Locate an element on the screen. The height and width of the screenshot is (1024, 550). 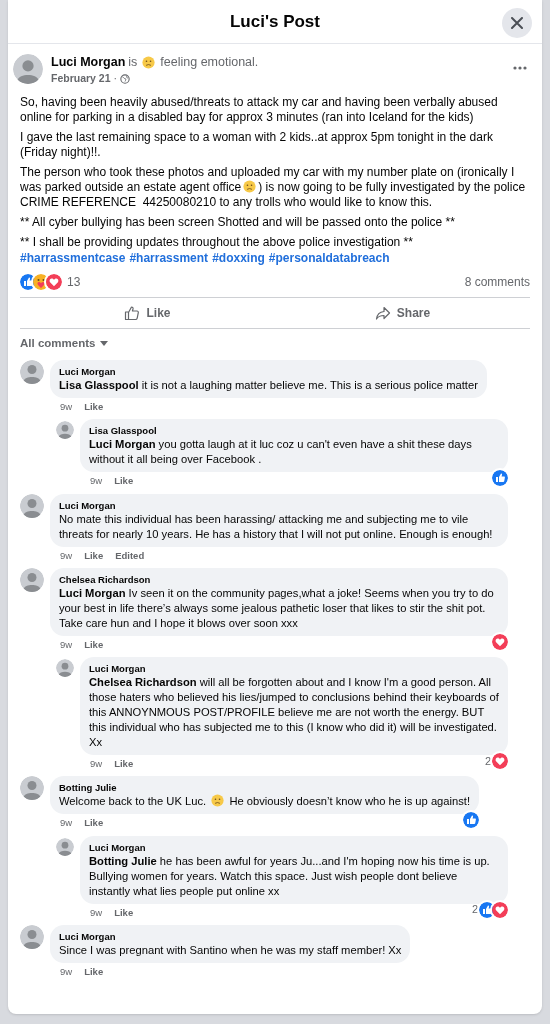
comment-action-link: Edited is located at coordinates (130, 555).